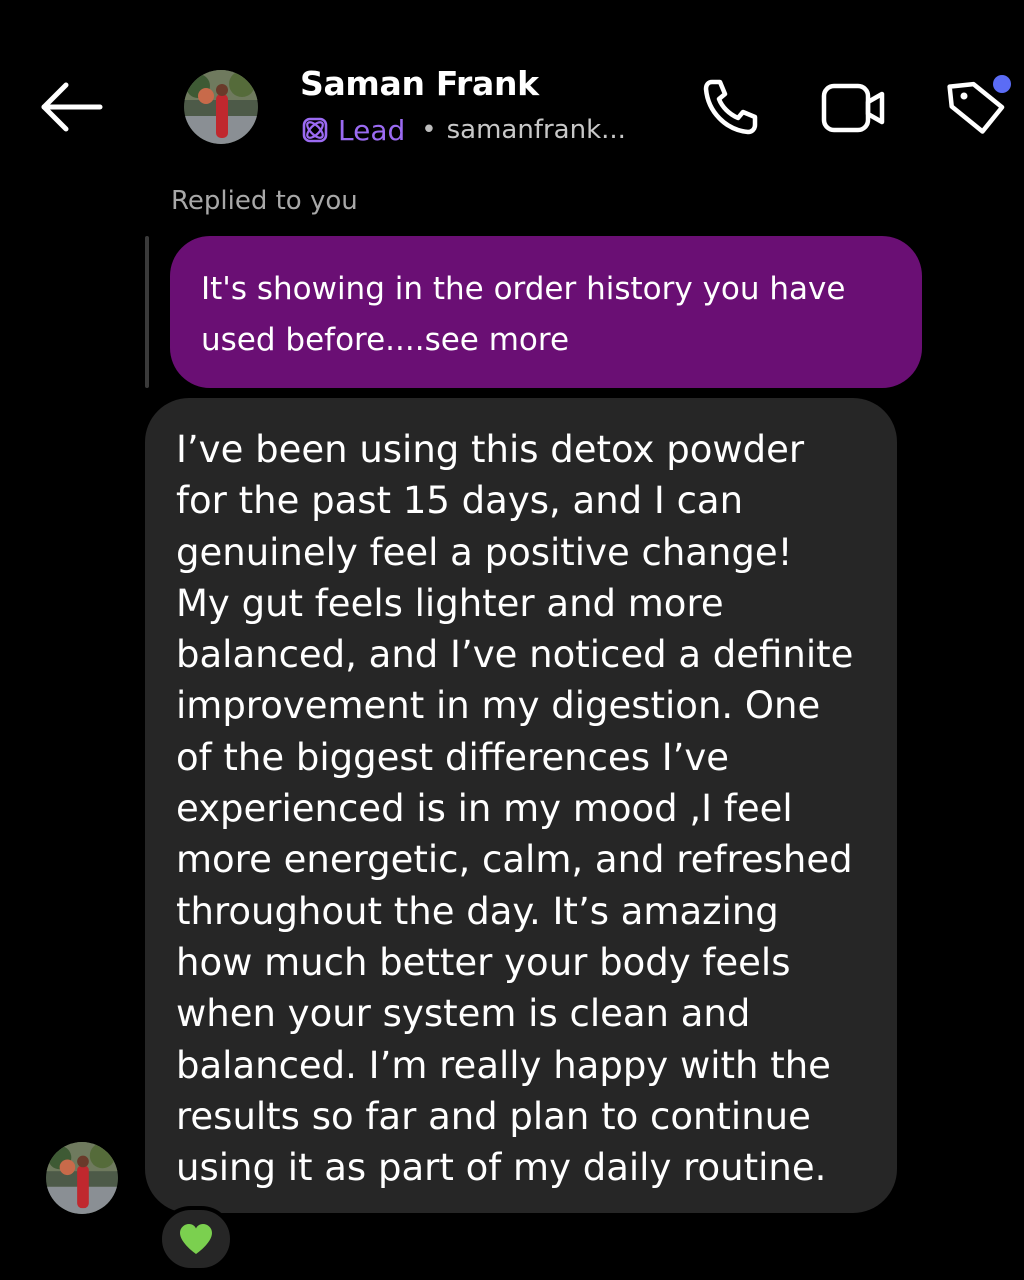  What do you see at coordinates (484, 552) in the screenshot?
I see `message-line: genuinely feel a positive change!` at bounding box center [484, 552].